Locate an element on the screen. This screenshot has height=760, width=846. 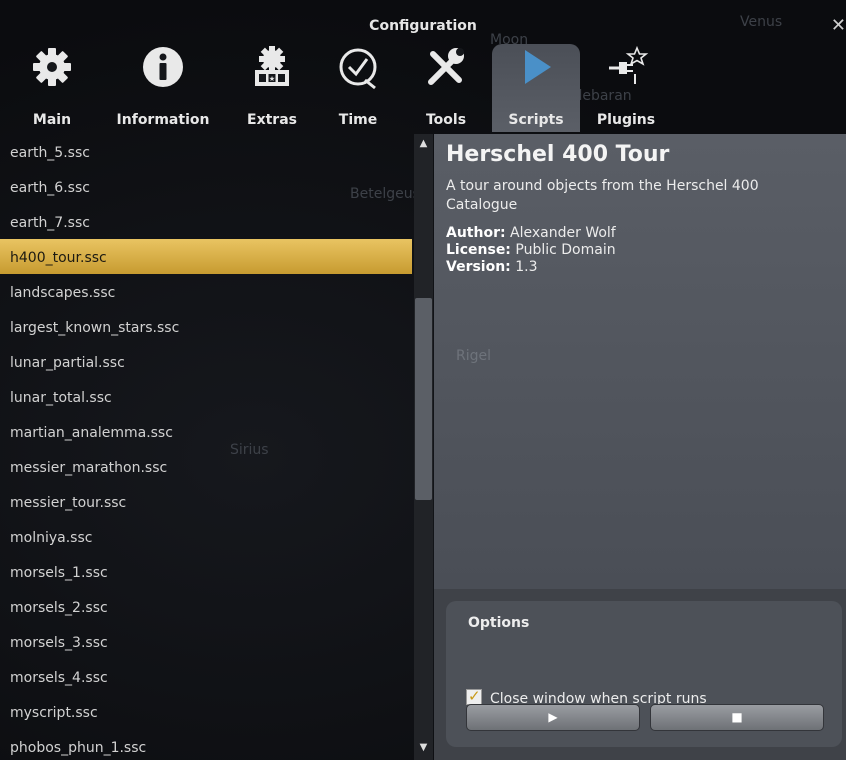
script-list-item: largest_known_stars.ssc is located at coordinates (206, 326).